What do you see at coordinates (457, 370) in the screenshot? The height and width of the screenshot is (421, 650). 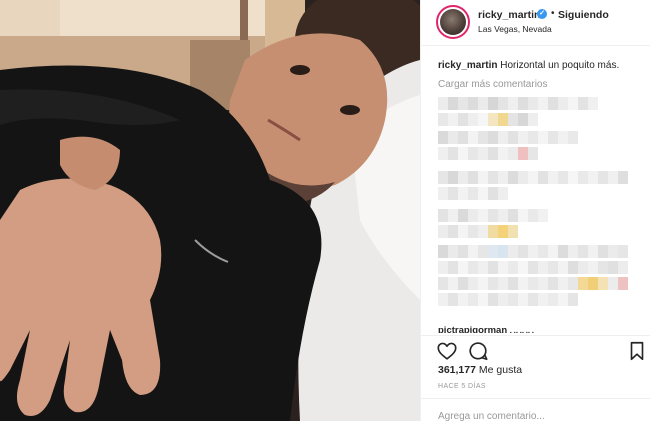 I see `likes-number: 361,177` at bounding box center [457, 370].